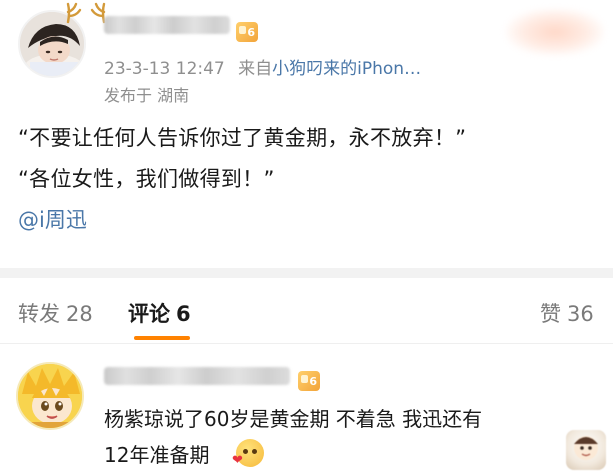  I want to click on mention-link: @i周迅, so click(52, 219).